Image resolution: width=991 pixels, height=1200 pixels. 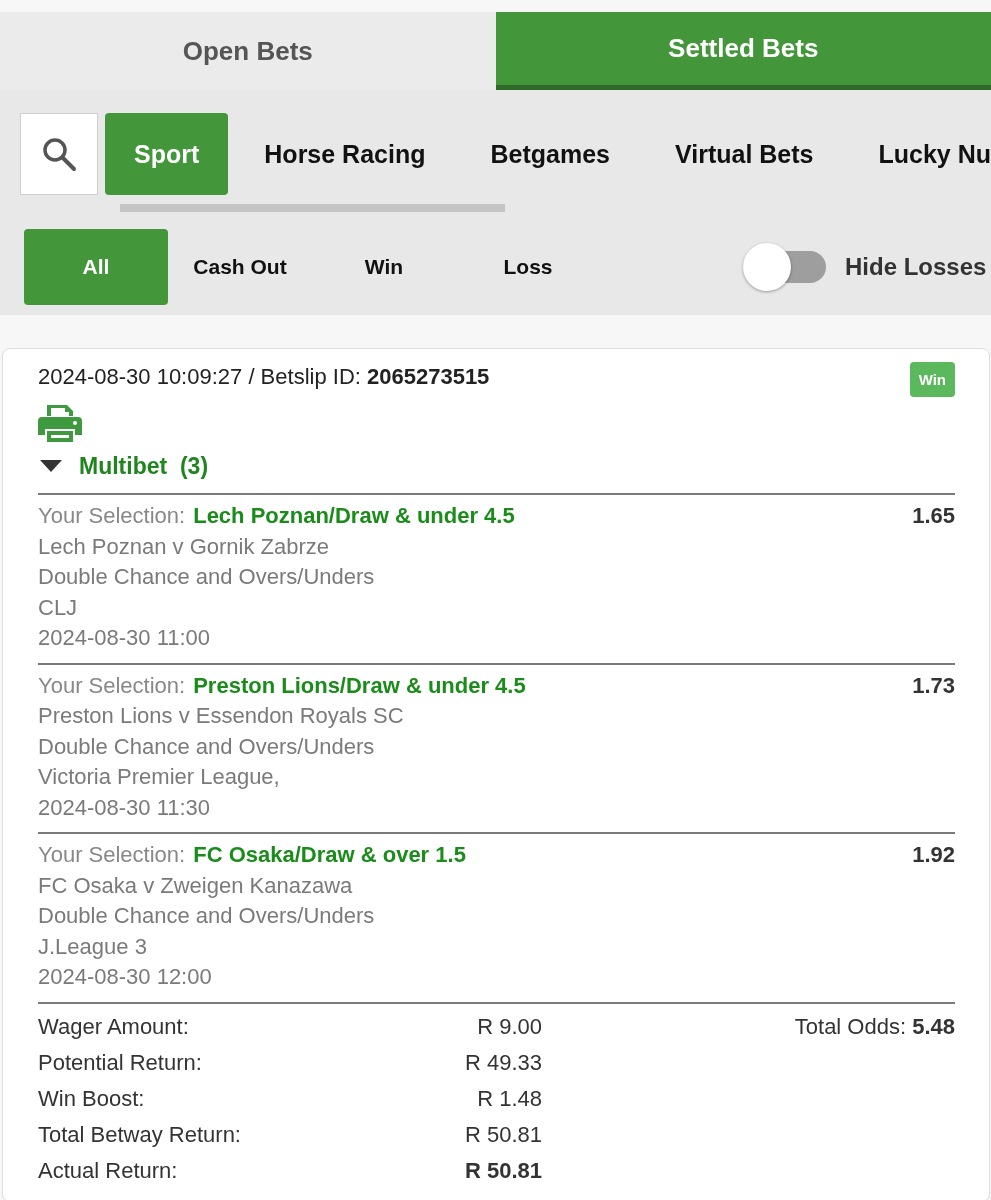 What do you see at coordinates (743, 51) in the screenshot?
I see `bets-tab: Settled Bets` at bounding box center [743, 51].